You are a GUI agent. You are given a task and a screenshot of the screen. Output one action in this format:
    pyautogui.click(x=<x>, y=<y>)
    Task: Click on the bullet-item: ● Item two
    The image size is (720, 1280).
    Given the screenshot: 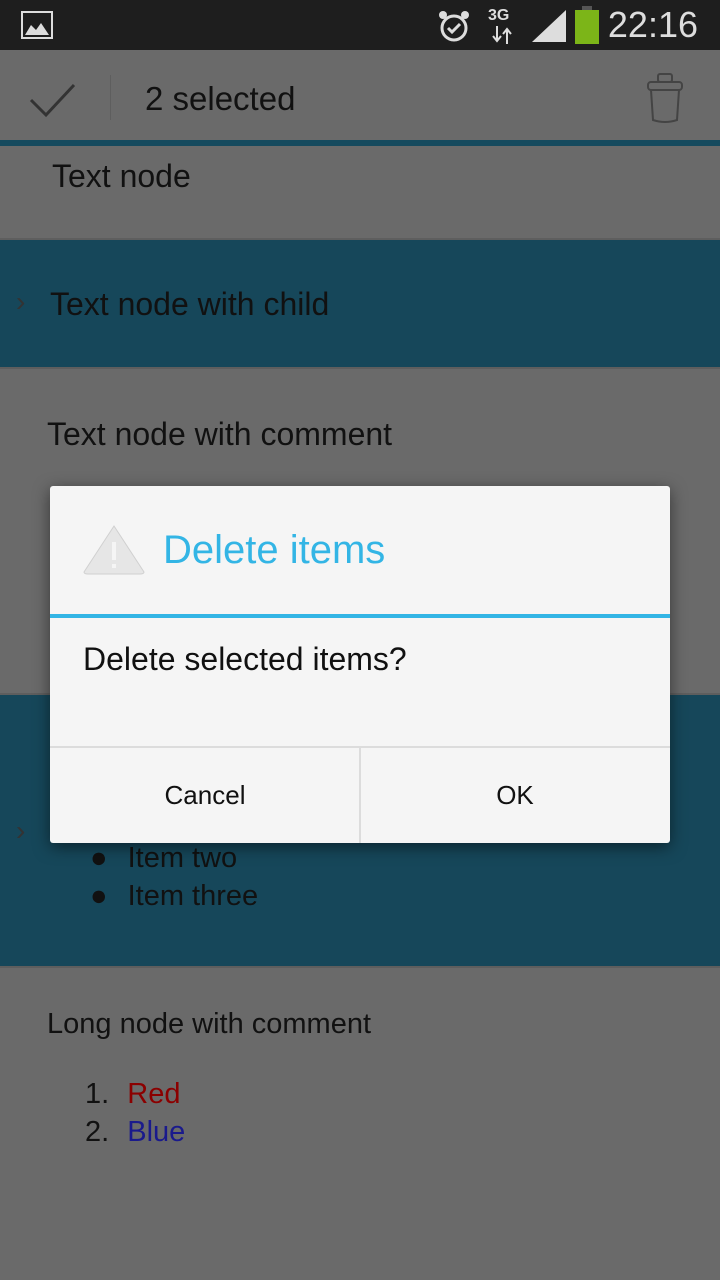 What is the action you would take?
    pyautogui.click(x=164, y=858)
    